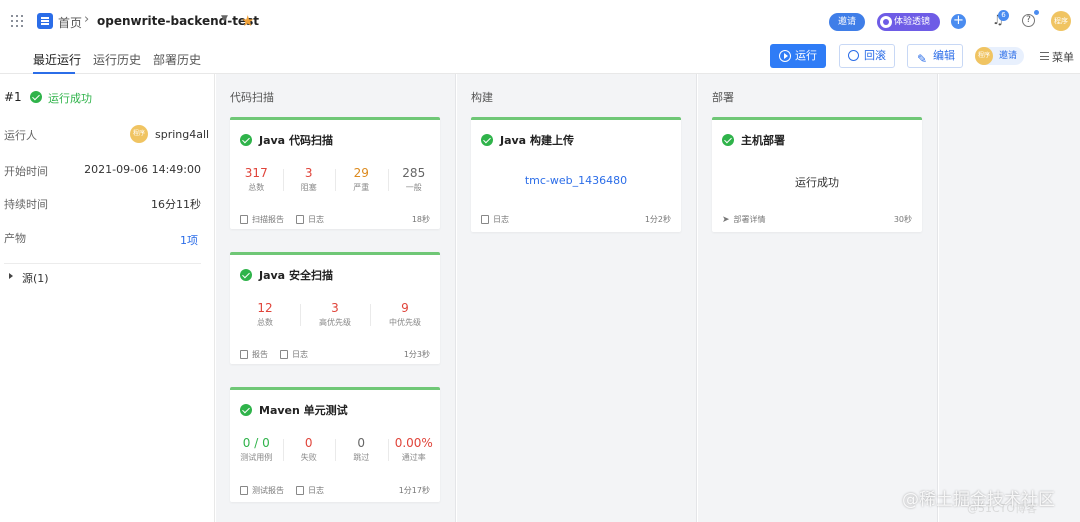  I want to click on help-icon: ?, so click(1028, 20).